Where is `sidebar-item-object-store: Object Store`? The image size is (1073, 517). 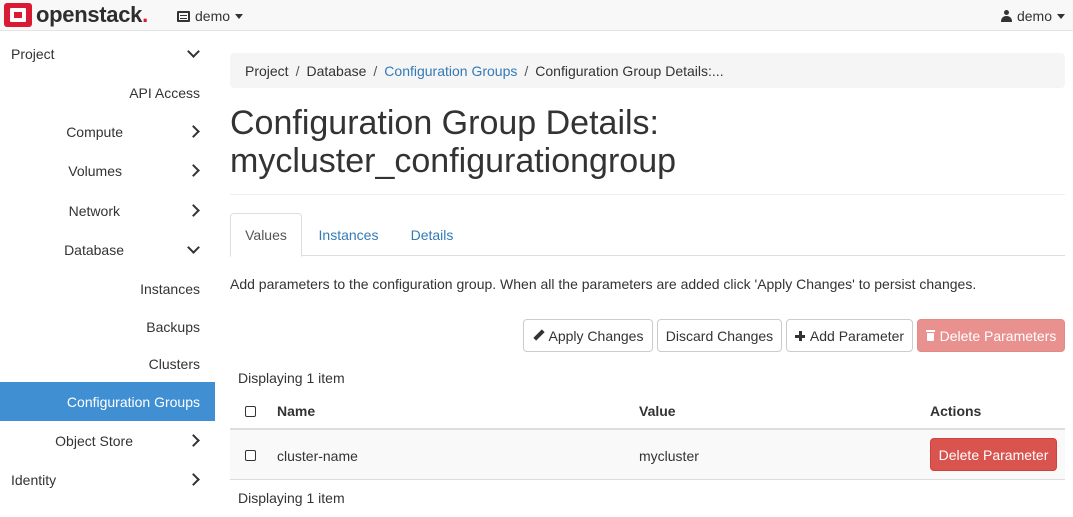 sidebar-item-object-store: Object Store is located at coordinates (107, 440).